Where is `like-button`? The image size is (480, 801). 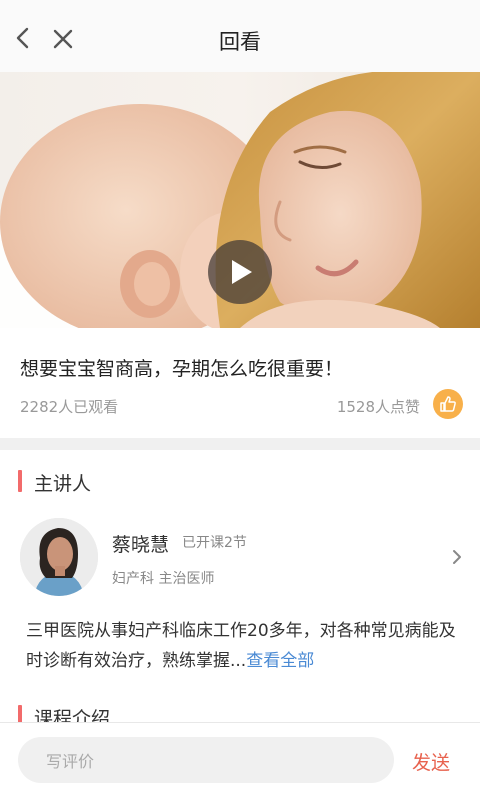 like-button is located at coordinates (448, 404).